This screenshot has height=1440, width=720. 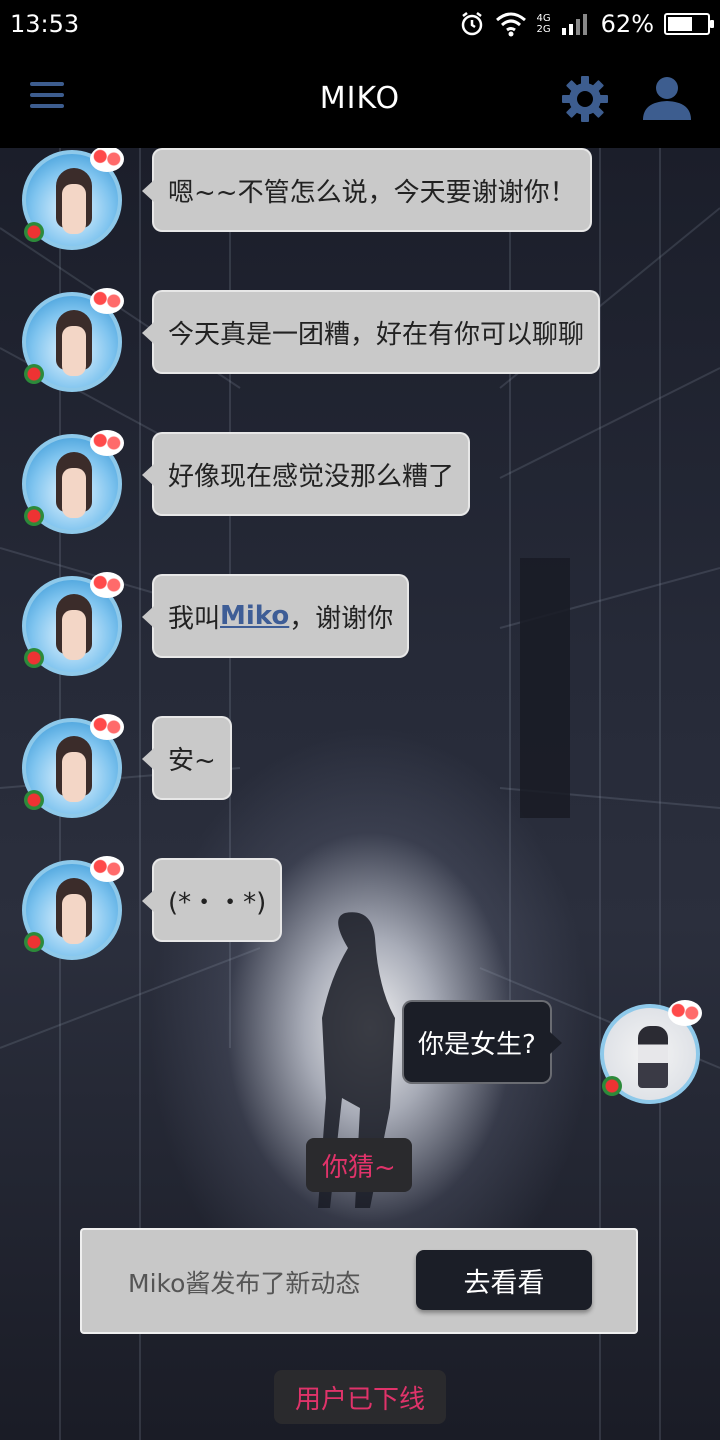 What do you see at coordinates (680, 24) in the screenshot?
I see `battery-fill` at bounding box center [680, 24].